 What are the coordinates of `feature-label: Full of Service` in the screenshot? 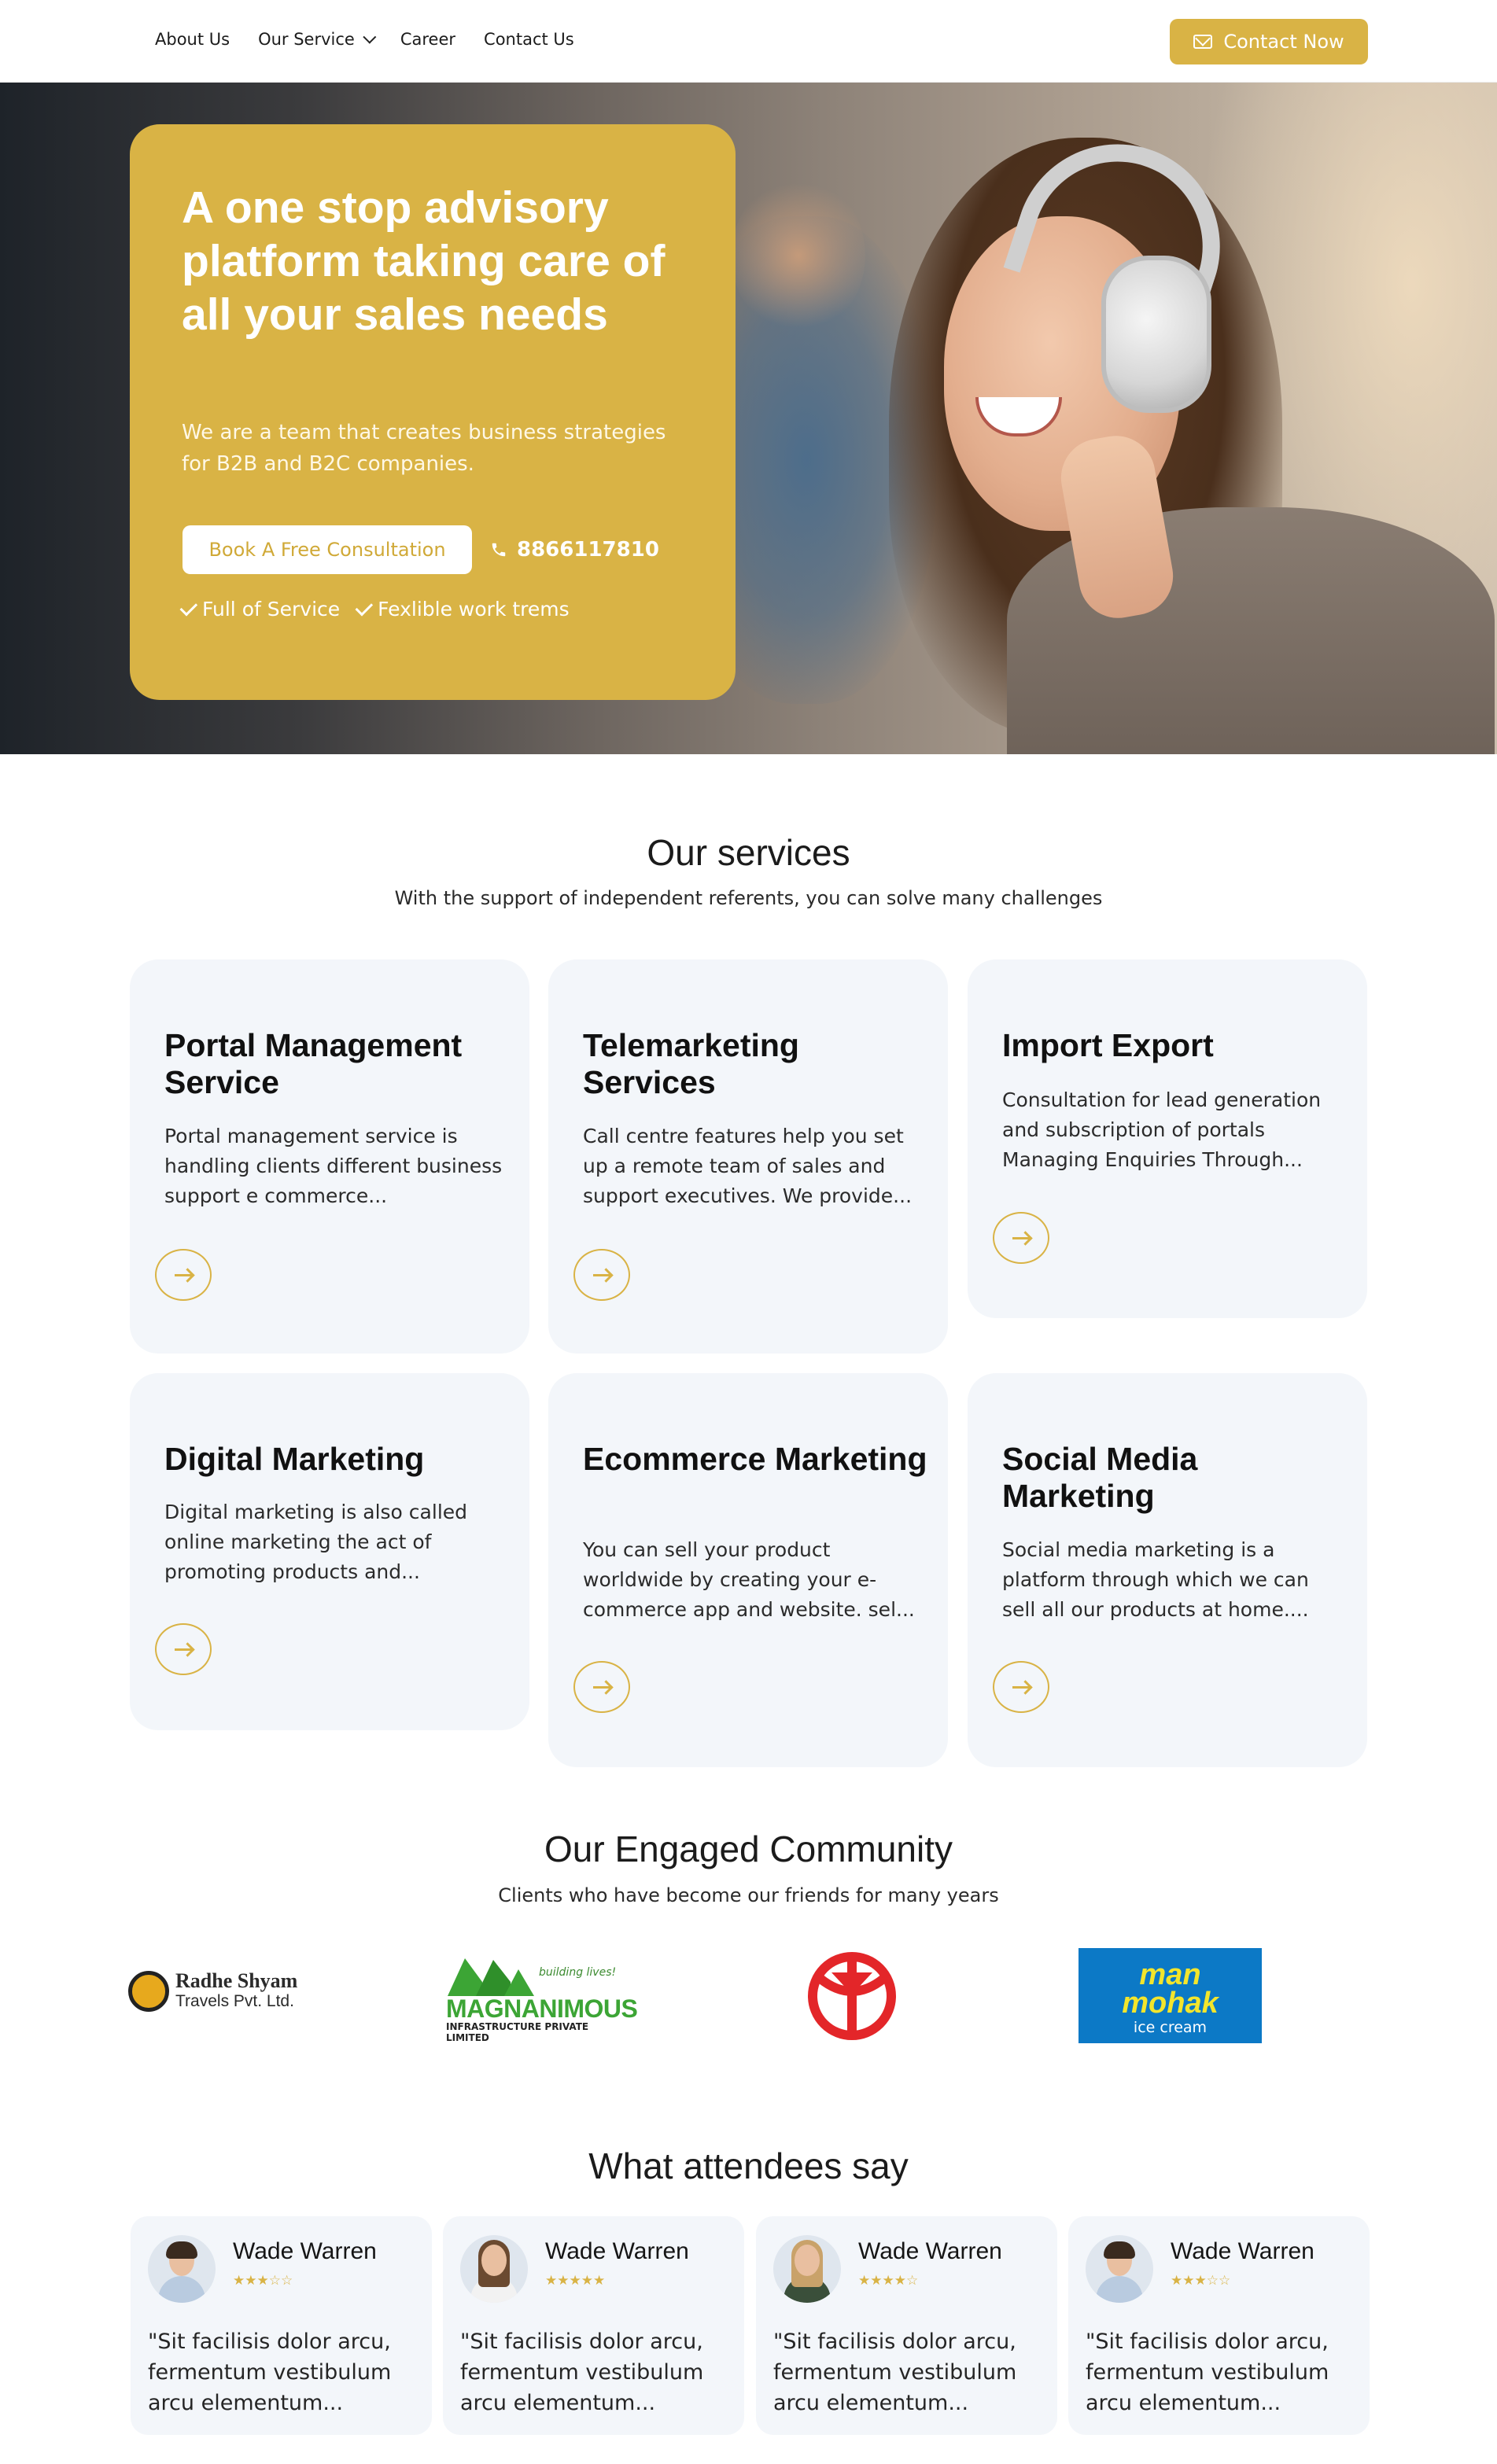 It's located at (271, 609).